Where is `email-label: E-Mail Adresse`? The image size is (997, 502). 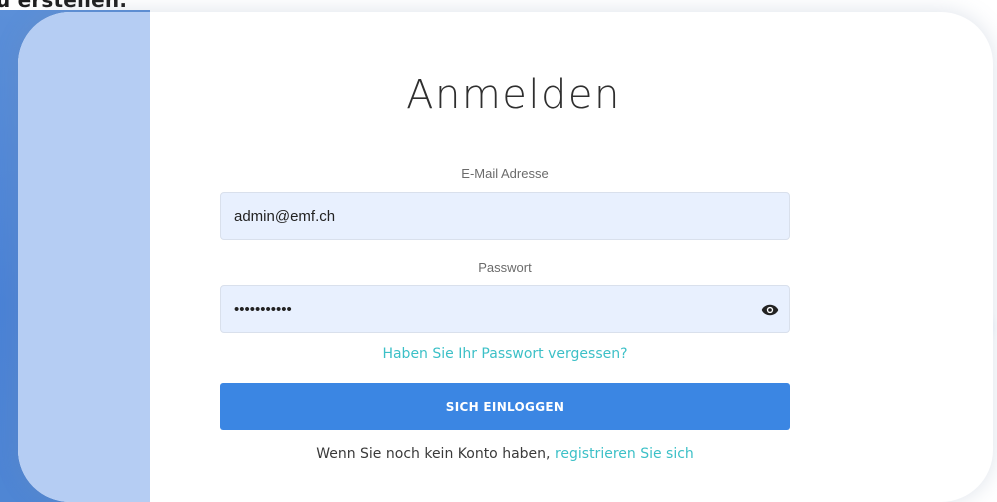 email-label: E-Mail Adresse is located at coordinates (505, 173).